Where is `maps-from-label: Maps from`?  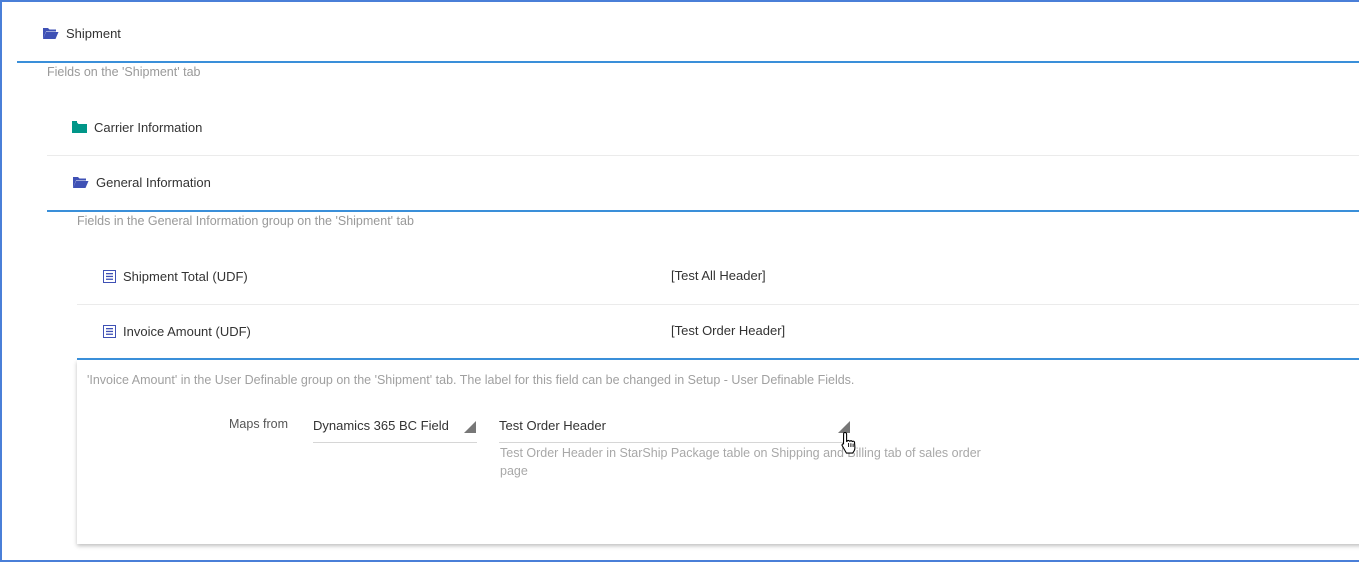
maps-from-label: Maps from is located at coordinates (259, 424).